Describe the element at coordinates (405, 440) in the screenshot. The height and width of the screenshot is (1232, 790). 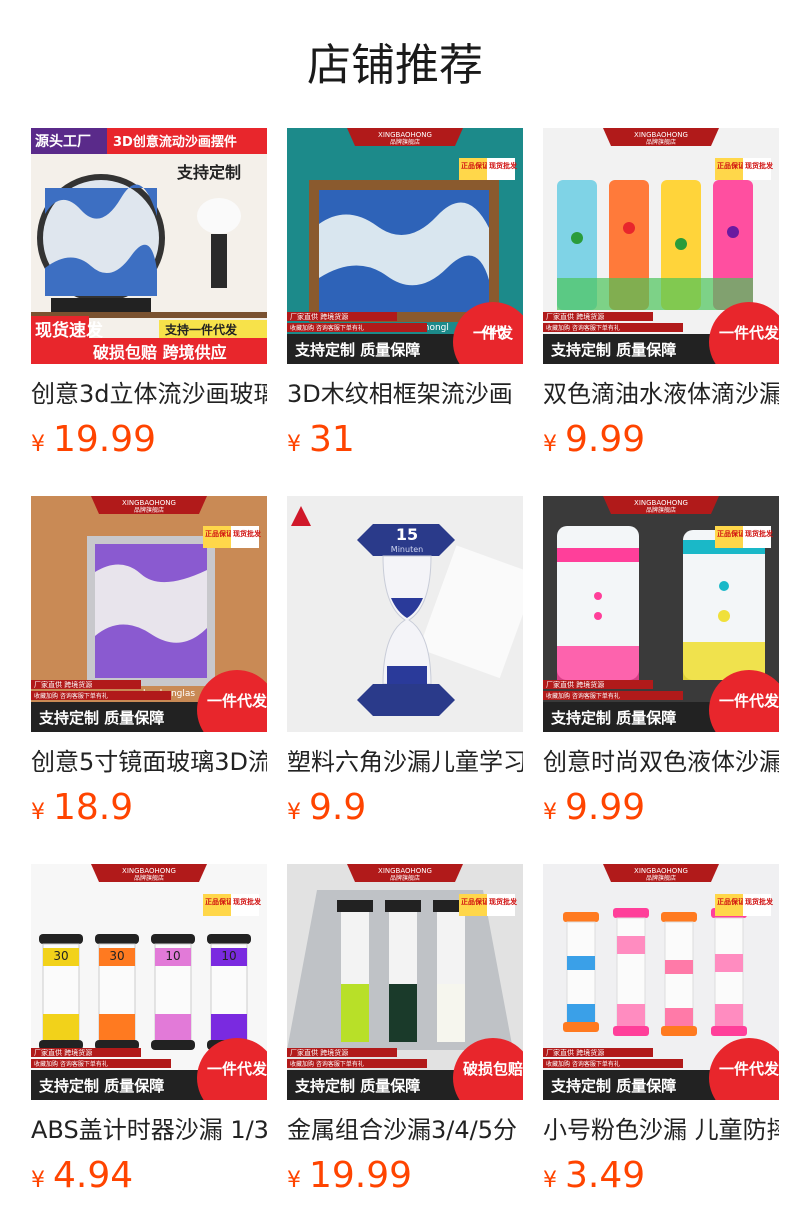
I see `product-price: ¥31` at that location.